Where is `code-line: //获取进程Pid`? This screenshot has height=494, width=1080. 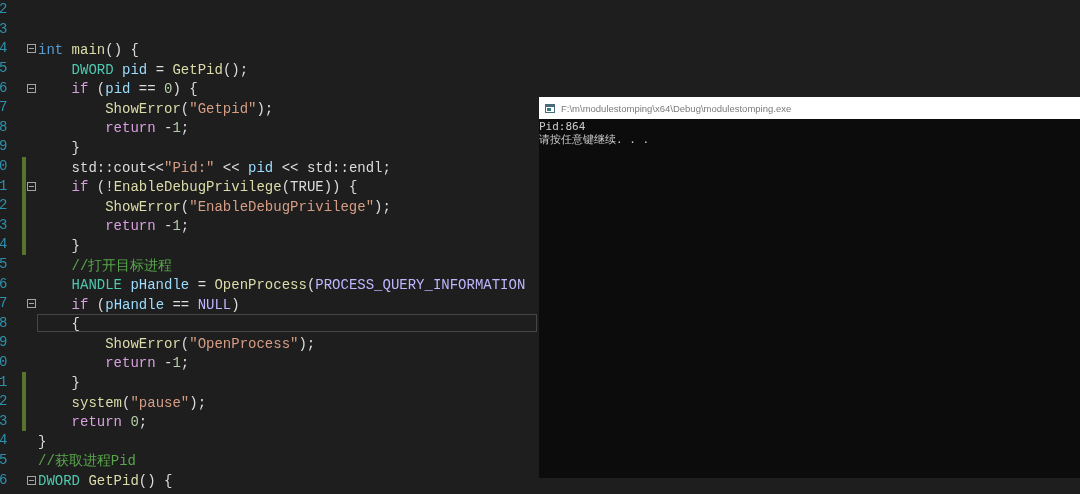 code-line: //获取进程Pid is located at coordinates (87, 461).